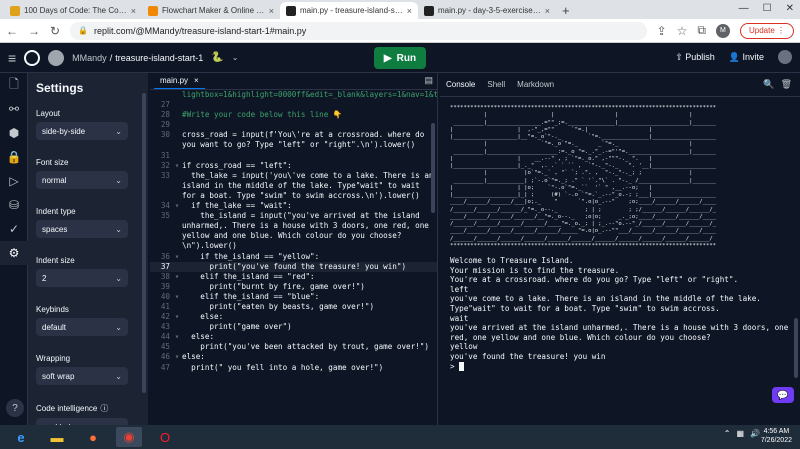 This screenshot has width=800, height=449. I want to click on code-line: 36 ▾ if the_island == "yellow":, so click(293, 257).